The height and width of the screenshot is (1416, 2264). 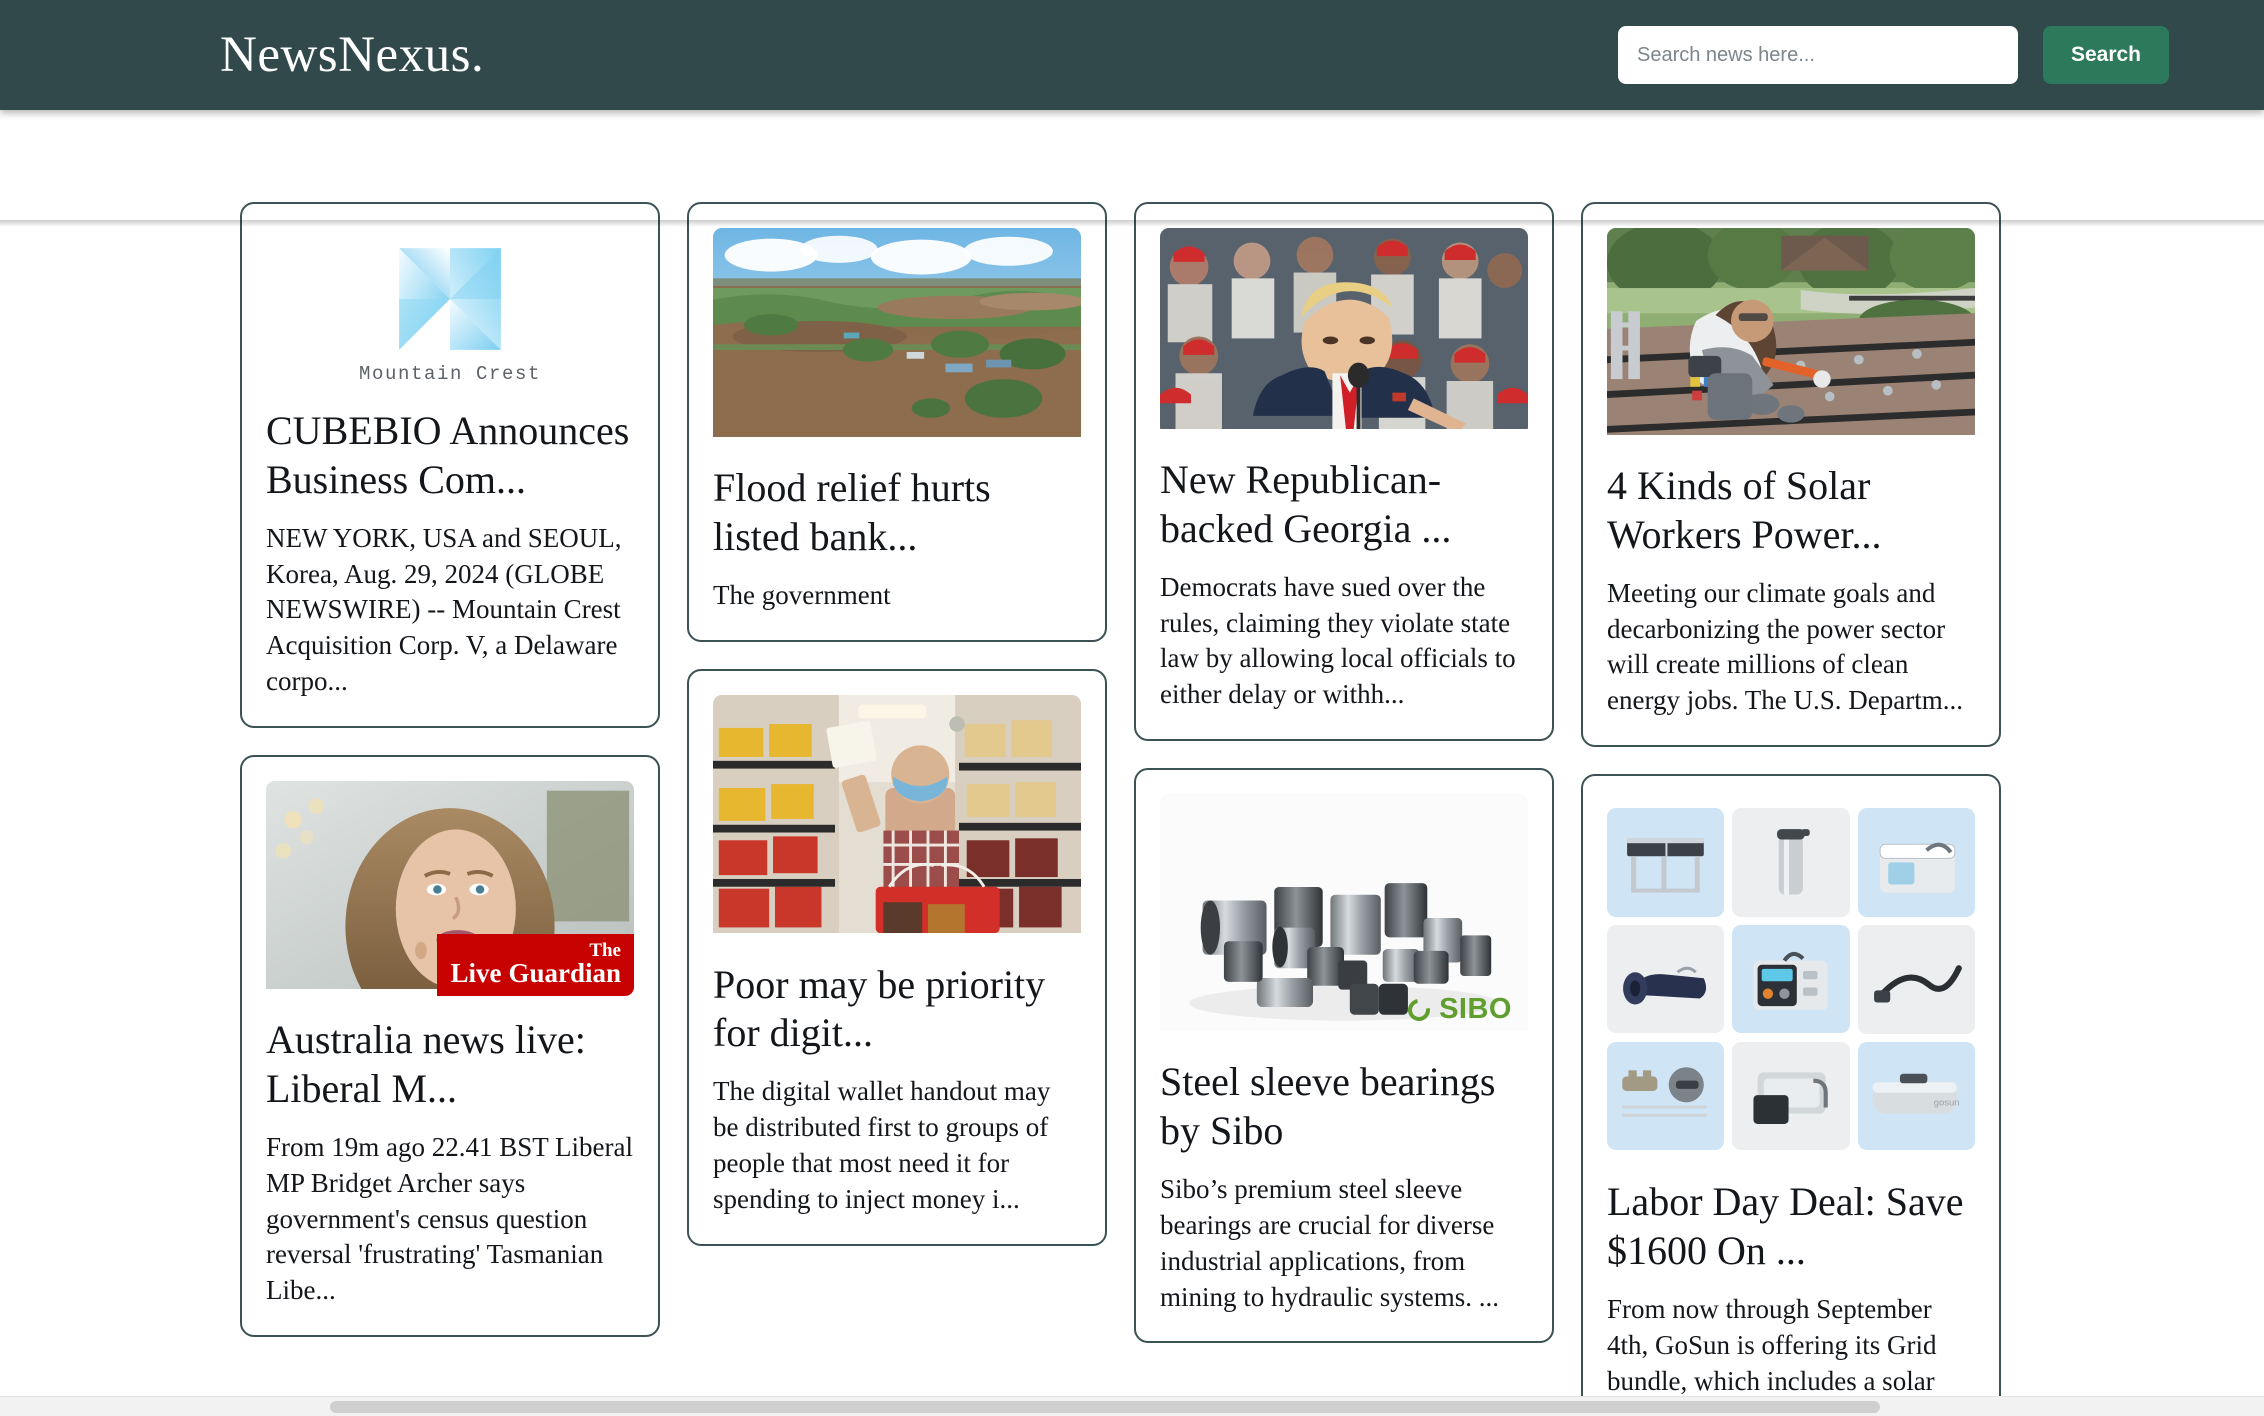 I want to click on product-tile-bottle, so click(x=1791, y=862).